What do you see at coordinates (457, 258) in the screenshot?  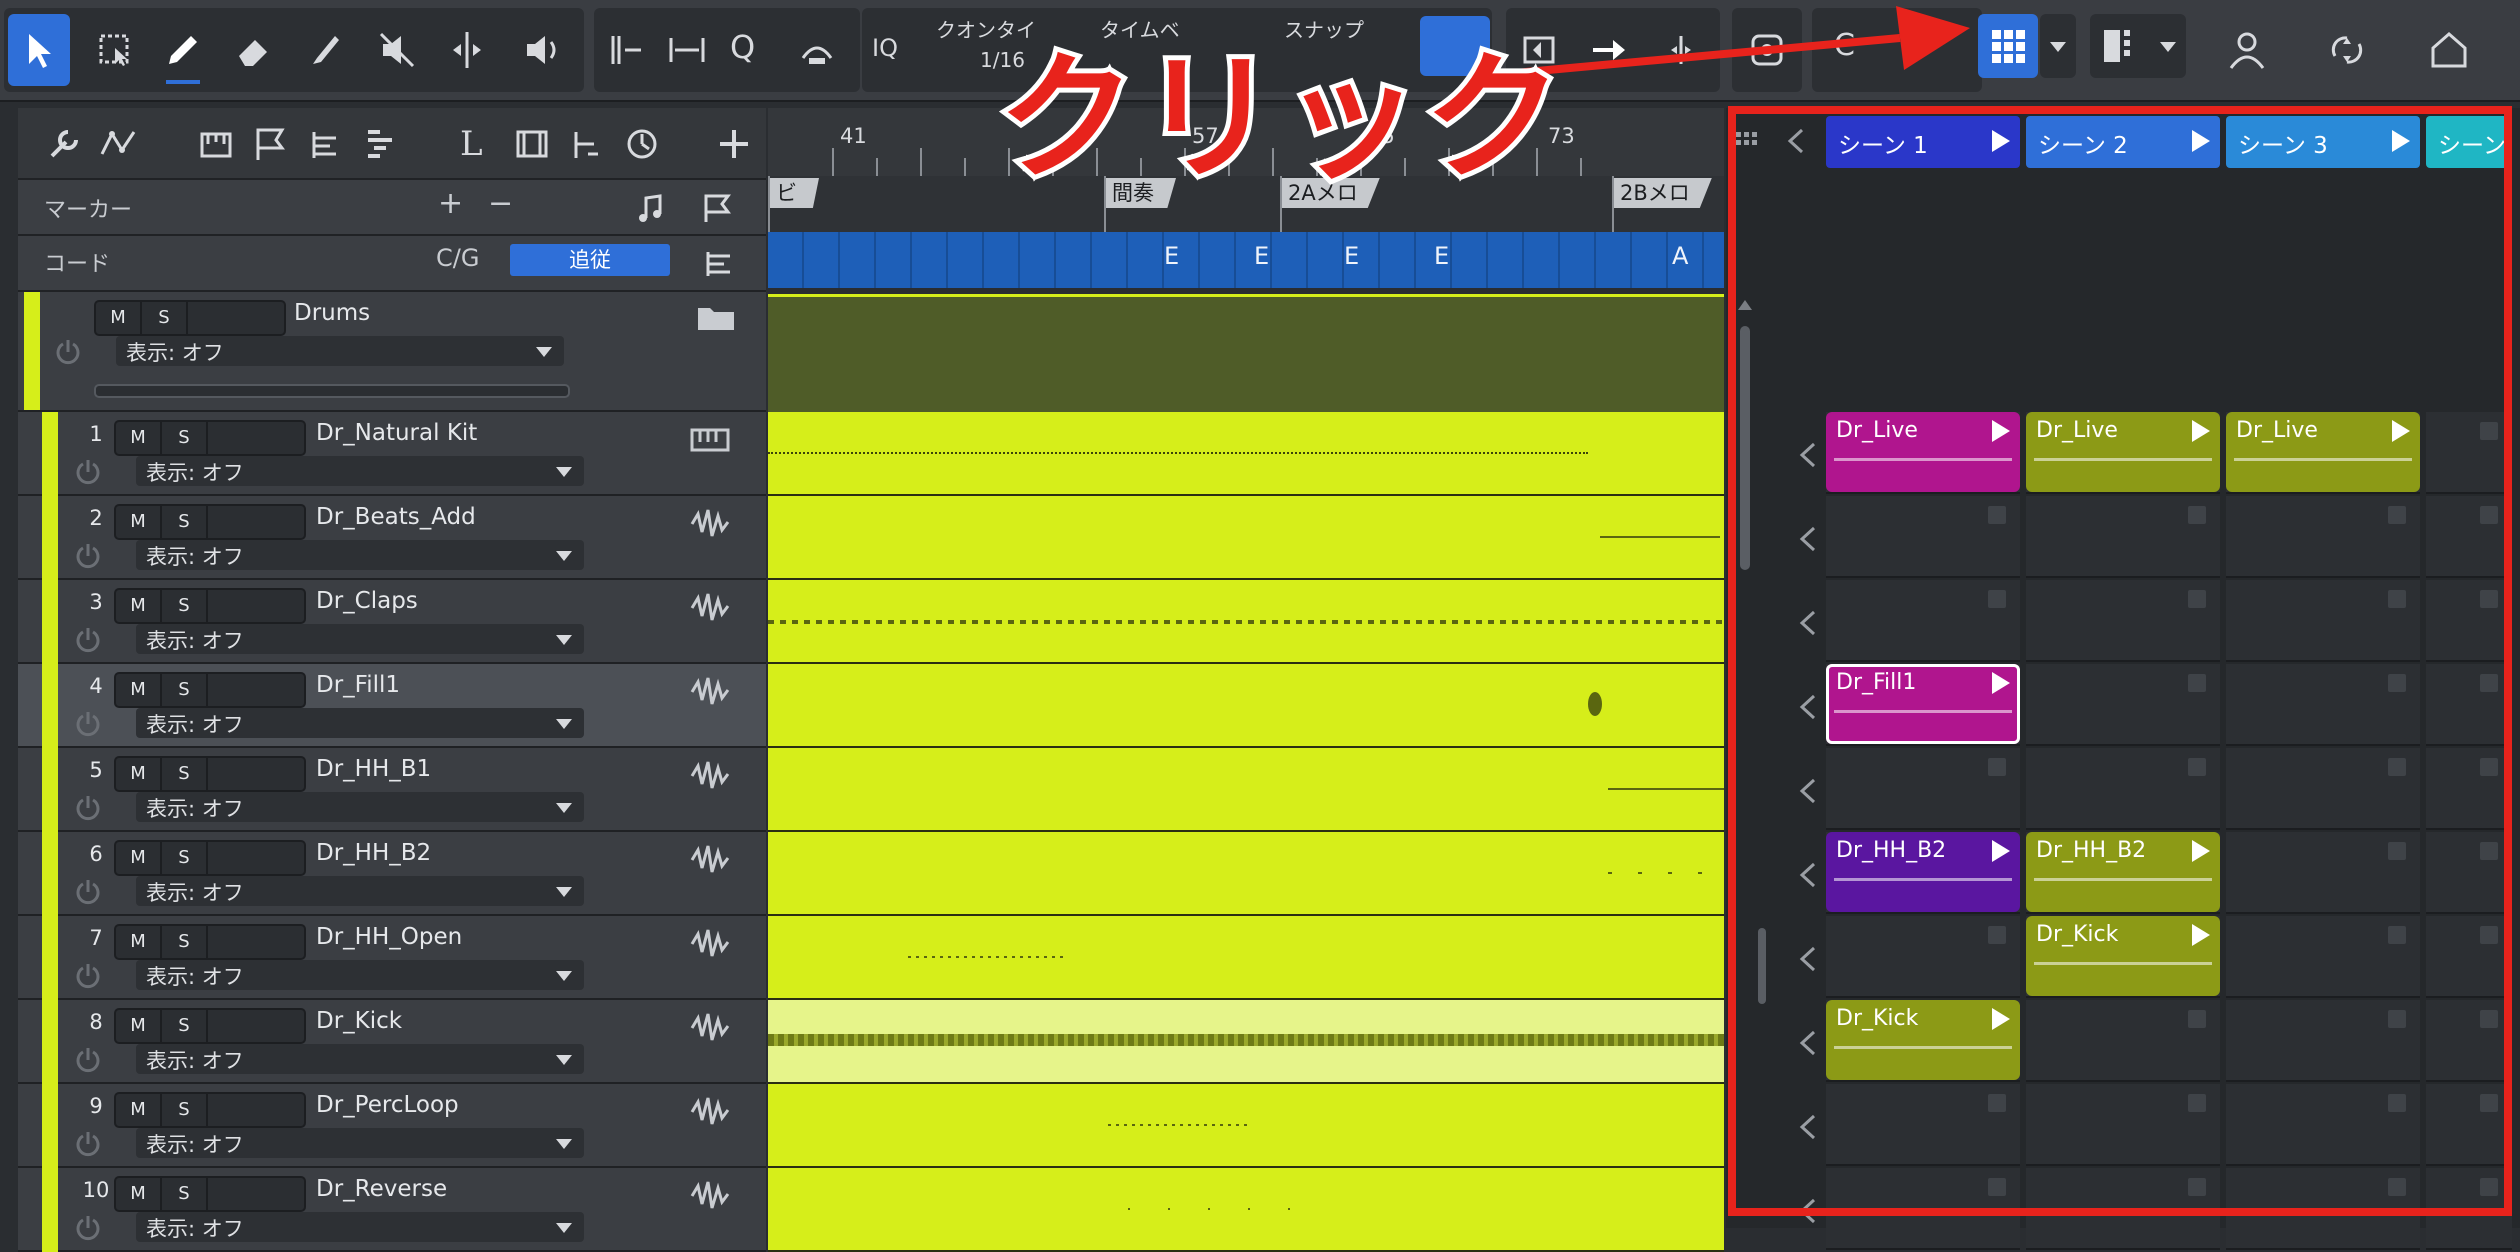 I see `chord-key-value: C/G` at bounding box center [457, 258].